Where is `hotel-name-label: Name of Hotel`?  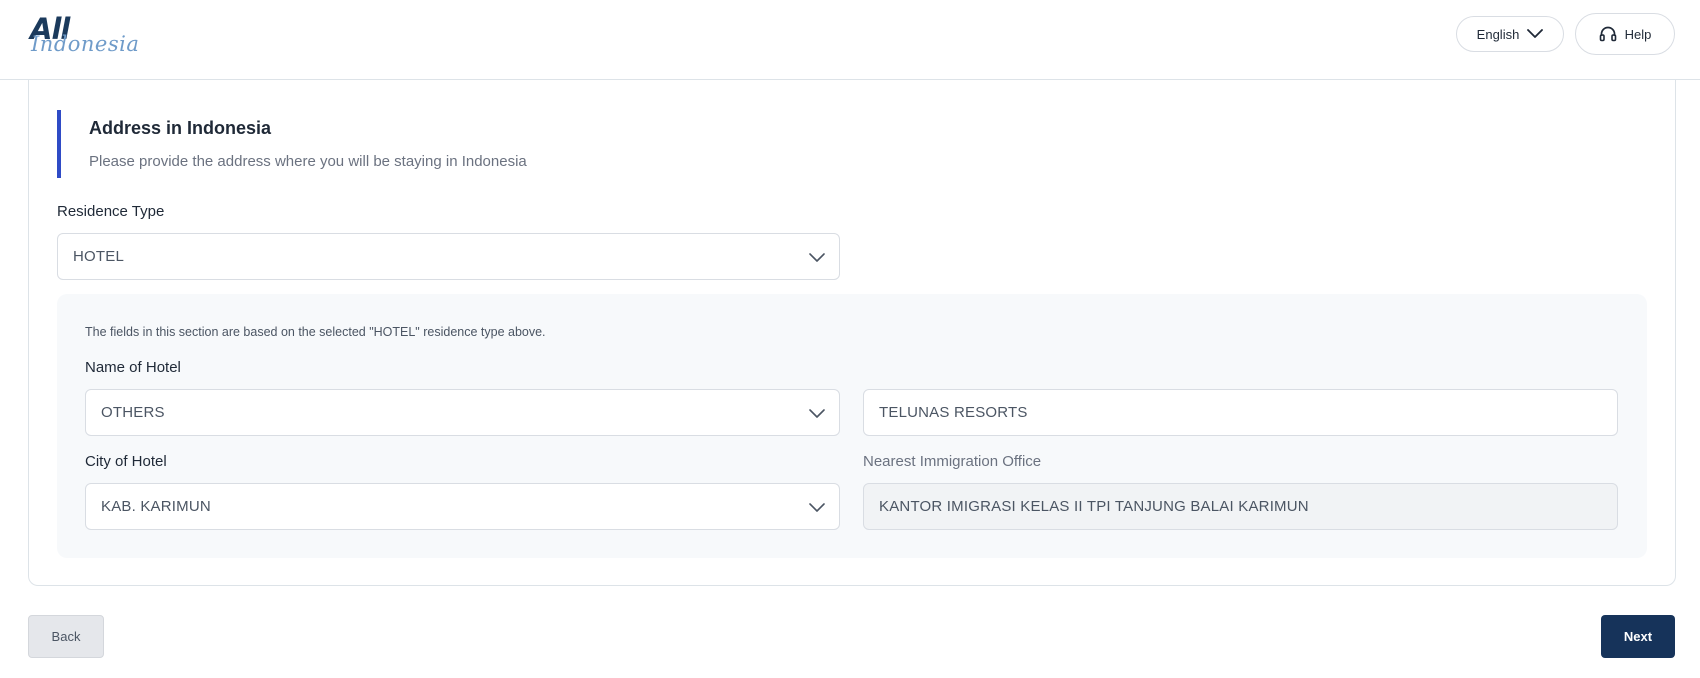
hotel-name-label: Name of Hotel is located at coordinates (133, 367).